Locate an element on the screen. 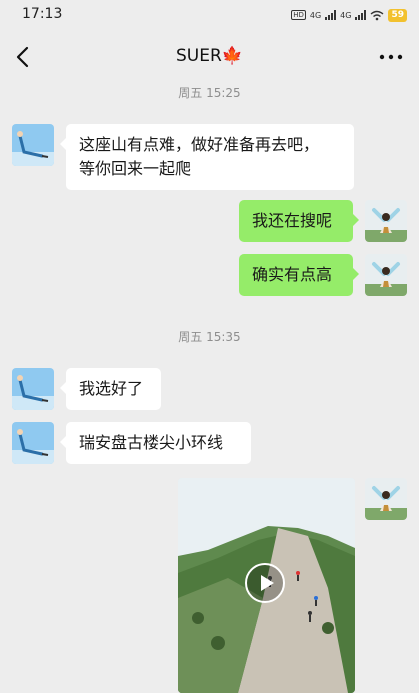 The width and height of the screenshot is (419, 693). more-dots-icon is located at coordinates (391, 57).